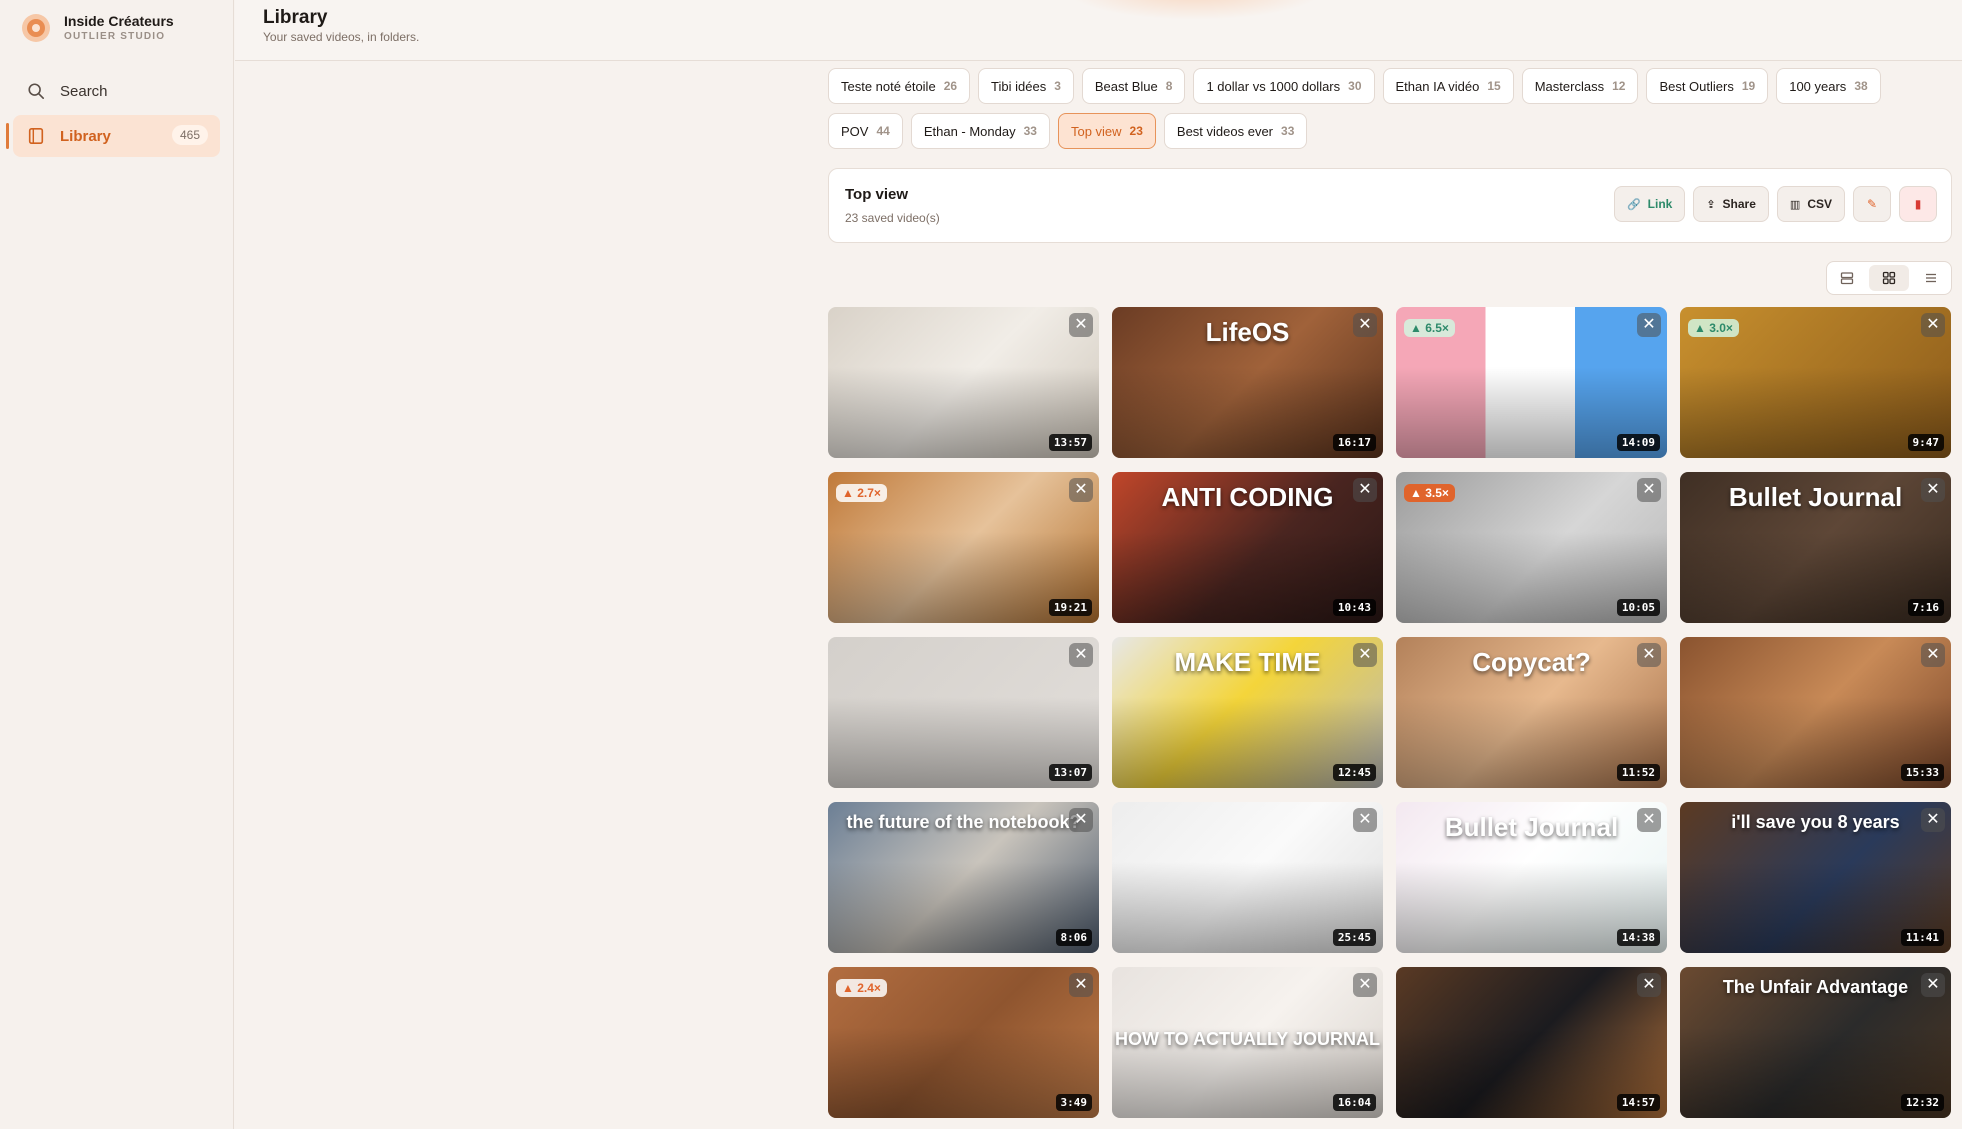 The image size is (1962, 1129). Describe the element at coordinates (1922, 1102) in the screenshot. I see `video-duration: 12:32` at that location.